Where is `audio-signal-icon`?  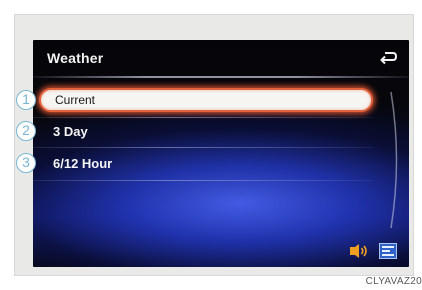
audio-signal-icon is located at coordinates (358, 251).